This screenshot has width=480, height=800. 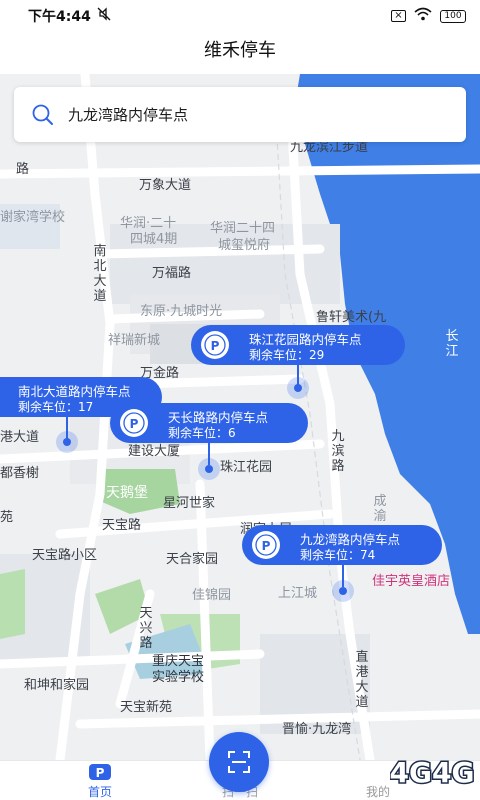 What do you see at coordinates (298, 593) in the screenshot?
I see `map-label: 上江城` at bounding box center [298, 593].